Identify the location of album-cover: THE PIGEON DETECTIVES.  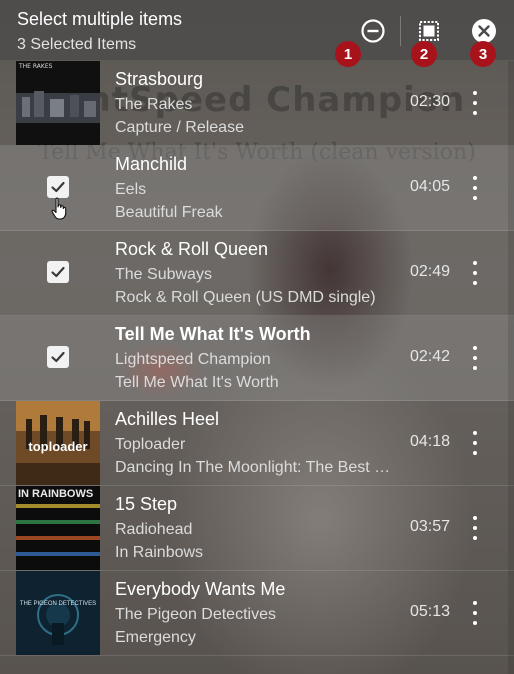
(58, 613).